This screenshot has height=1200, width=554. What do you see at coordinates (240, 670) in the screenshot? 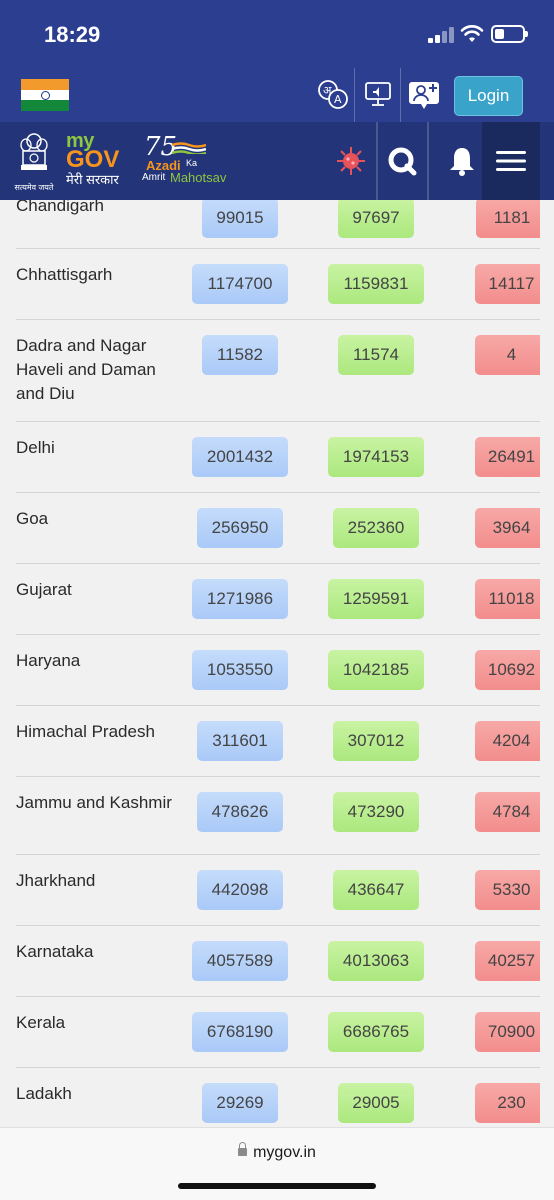
I see `confirmed-cell: 1053550` at bounding box center [240, 670].